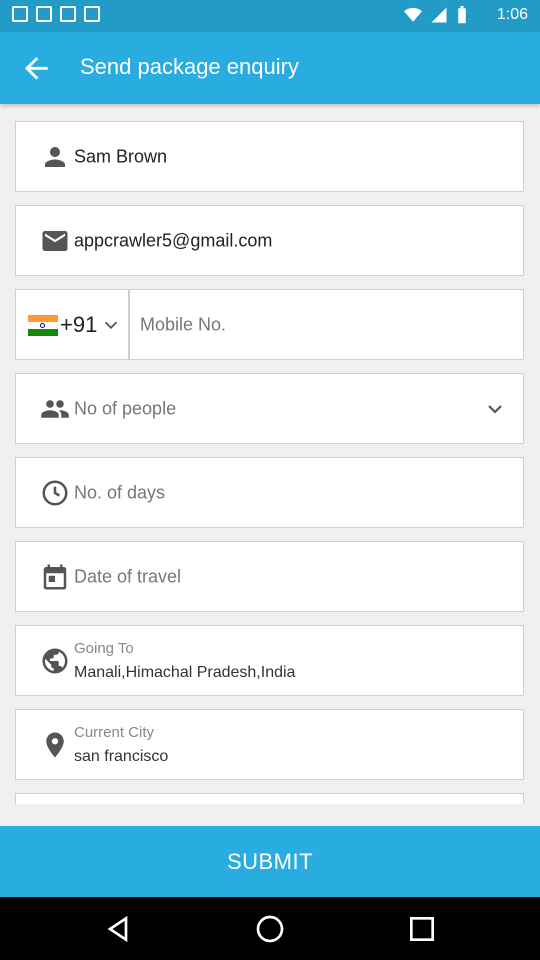 The width and height of the screenshot is (540, 960). I want to click on arrow-back-icon, so click(36, 68).